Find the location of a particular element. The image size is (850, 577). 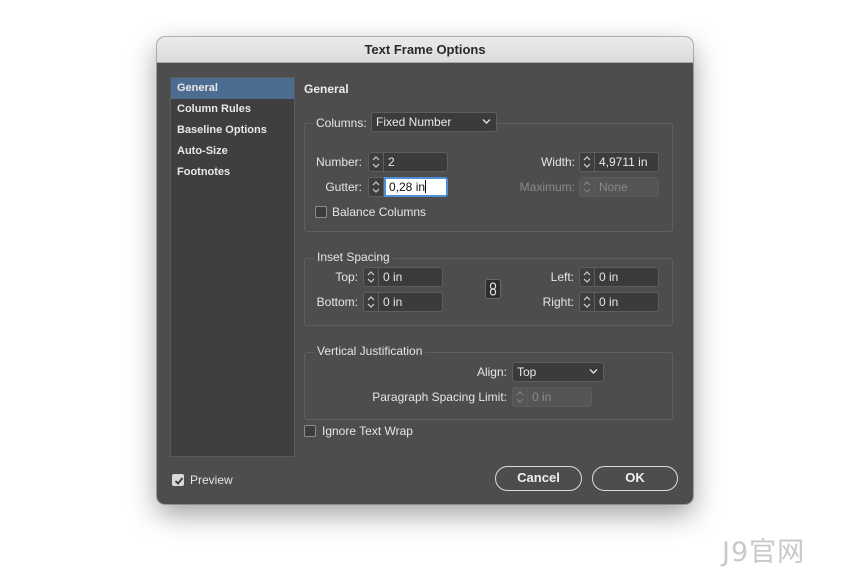

preview-checkbox is located at coordinates (178, 480).